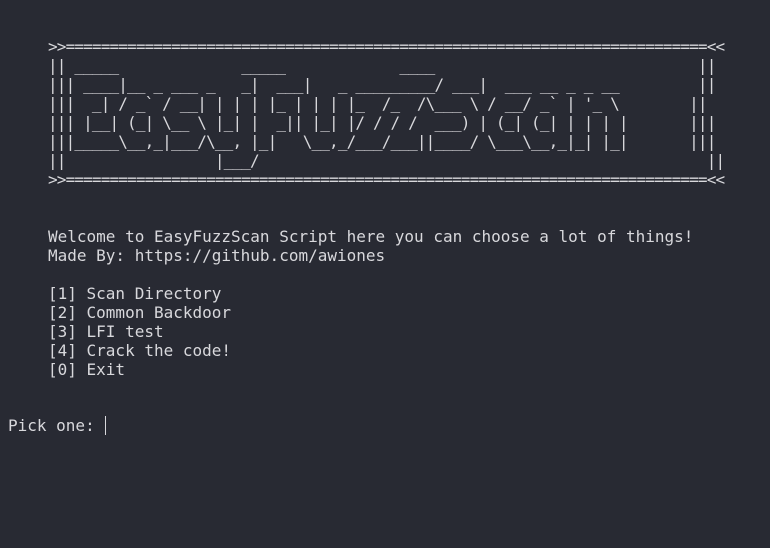  What do you see at coordinates (87, 369) in the screenshot?
I see `menu-option-exit: [0] Exit` at bounding box center [87, 369].